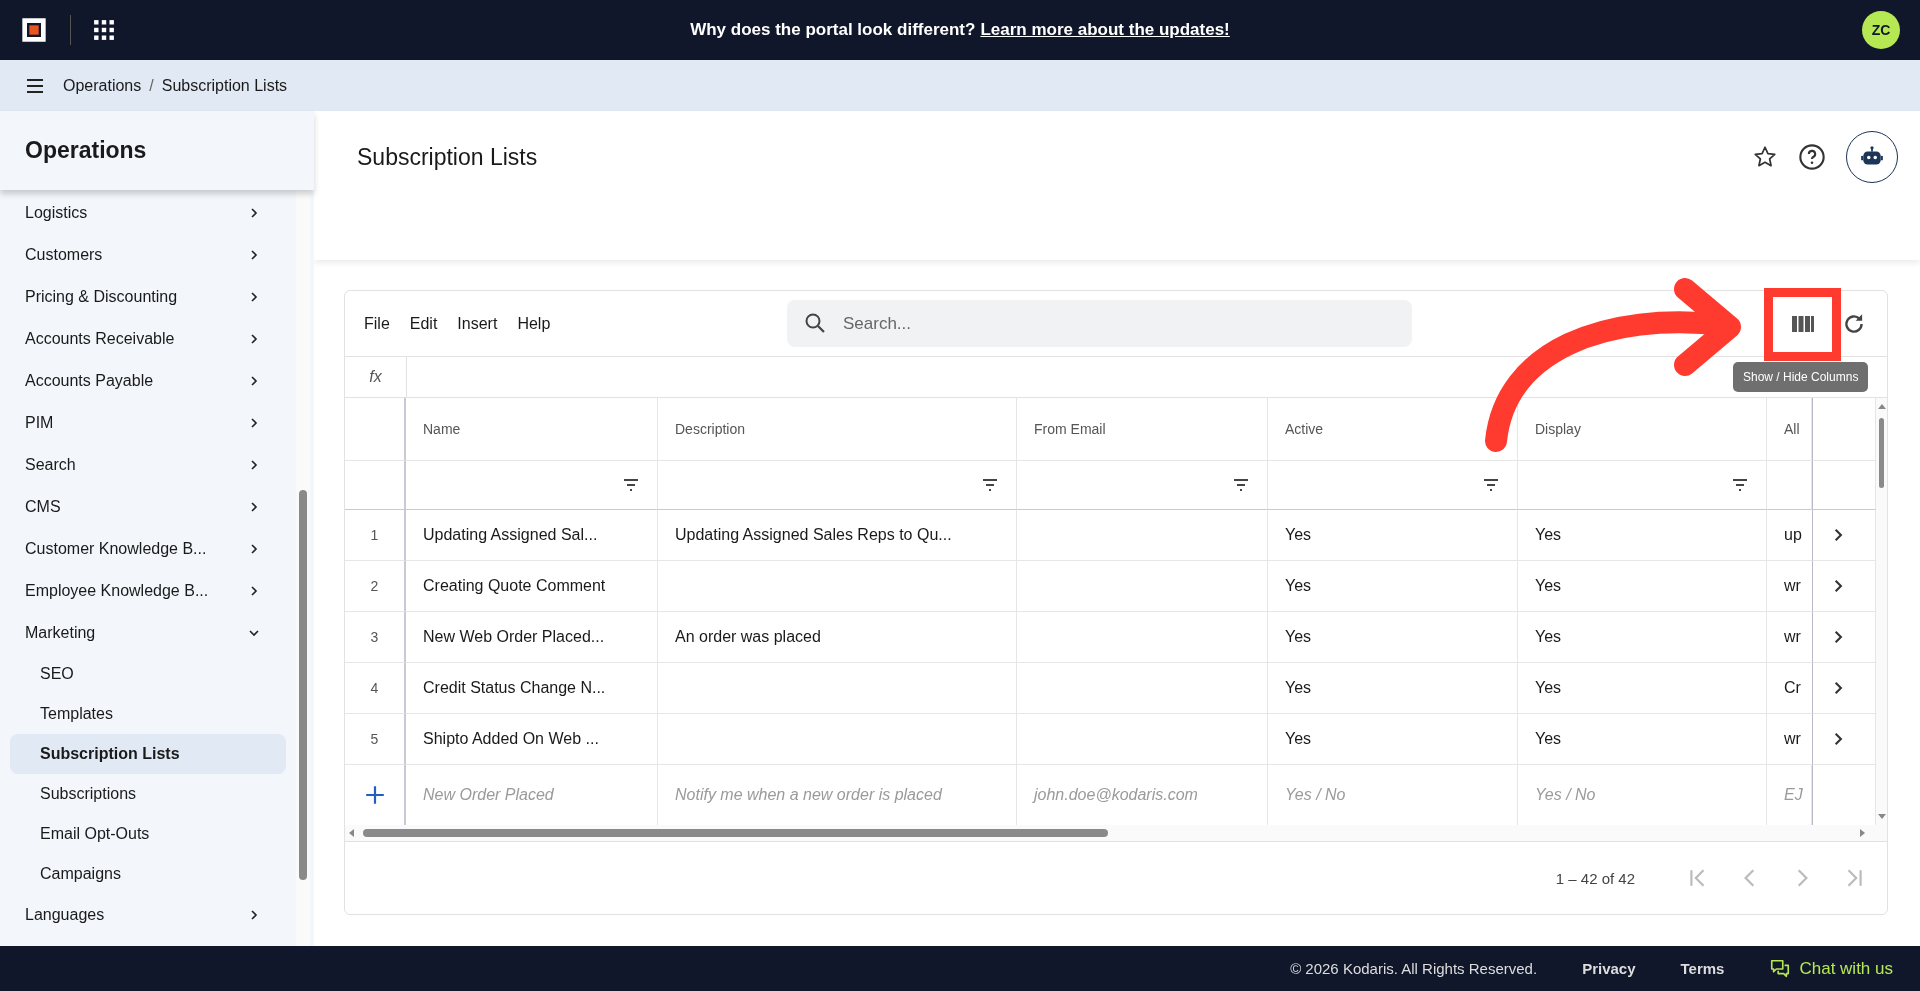 Image resolution: width=1920 pixels, height=991 pixels. What do you see at coordinates (104, 30) in the screenshot?
I see `apps-grid-icon` at bounding box center [104, 30].